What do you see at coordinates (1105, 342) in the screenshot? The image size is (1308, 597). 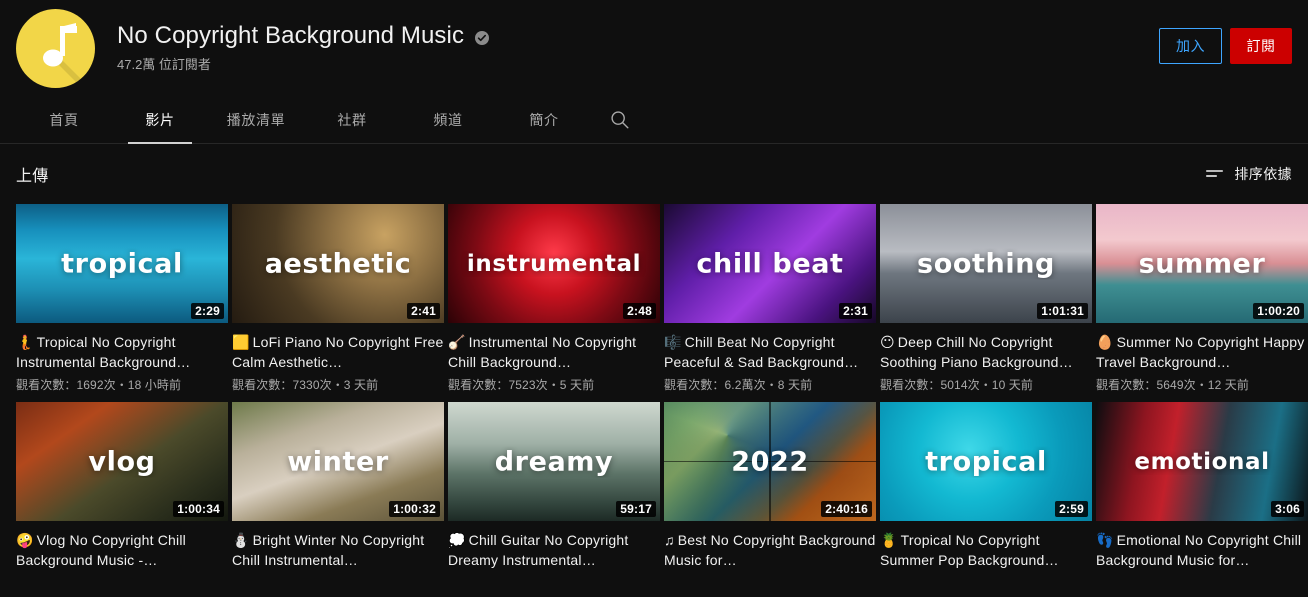 I see `egg-icon: 🥚` at bounding box center [1105, 342].